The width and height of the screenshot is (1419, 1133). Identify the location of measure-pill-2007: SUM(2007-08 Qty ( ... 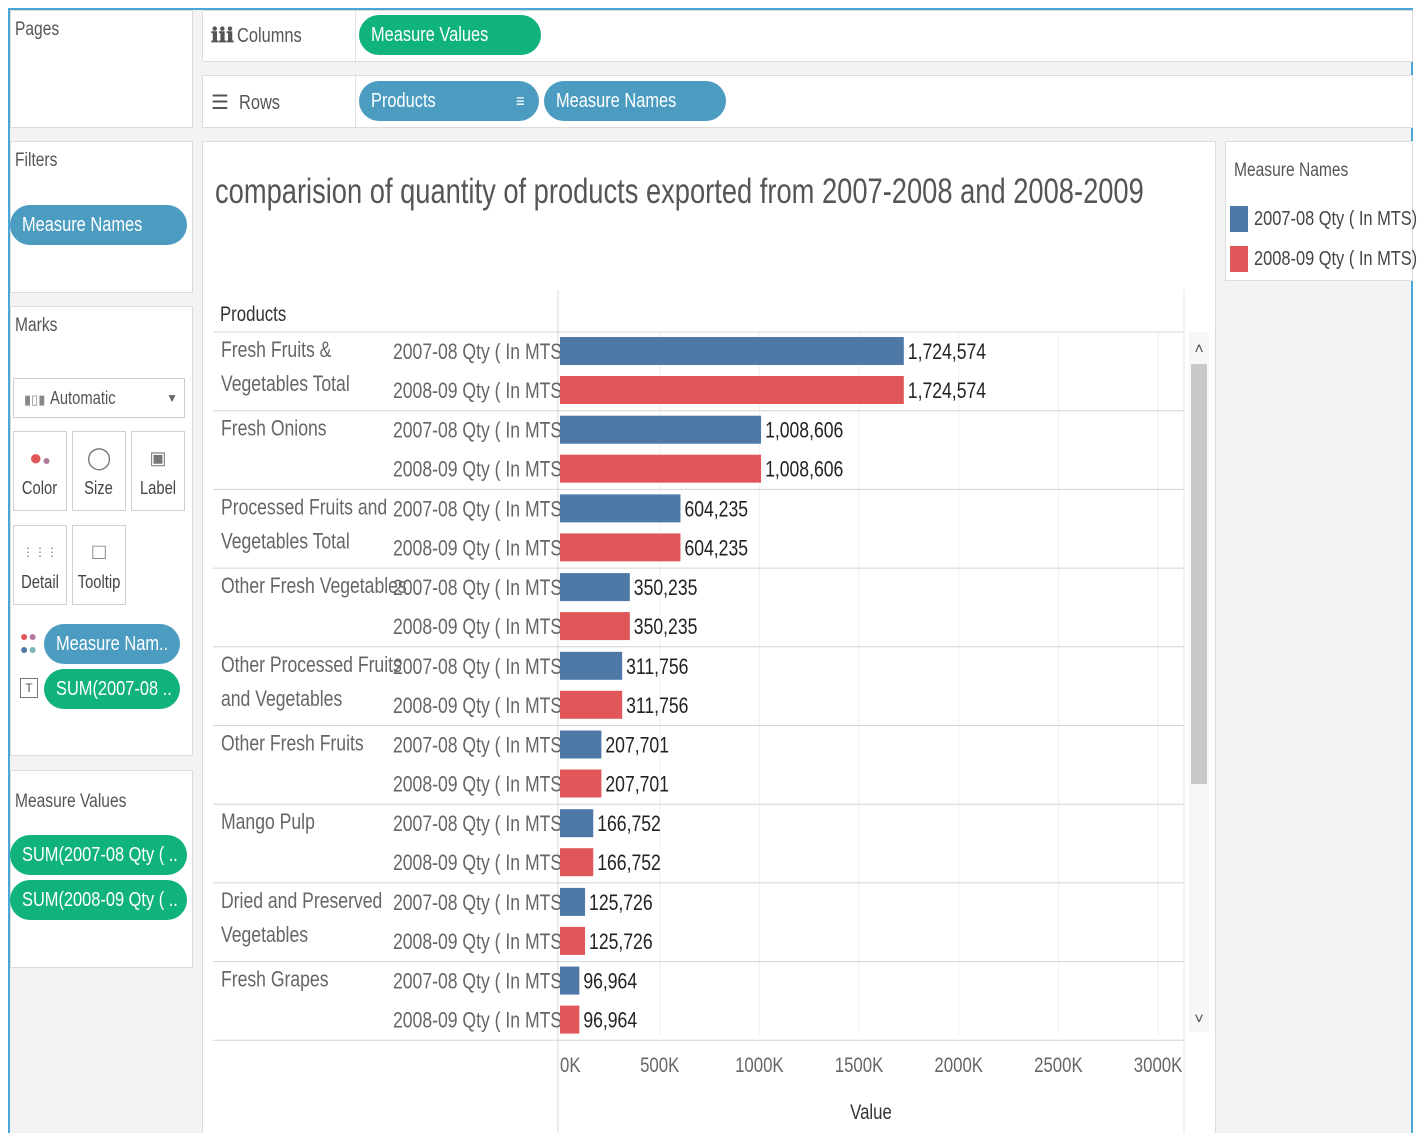
(98, 855).